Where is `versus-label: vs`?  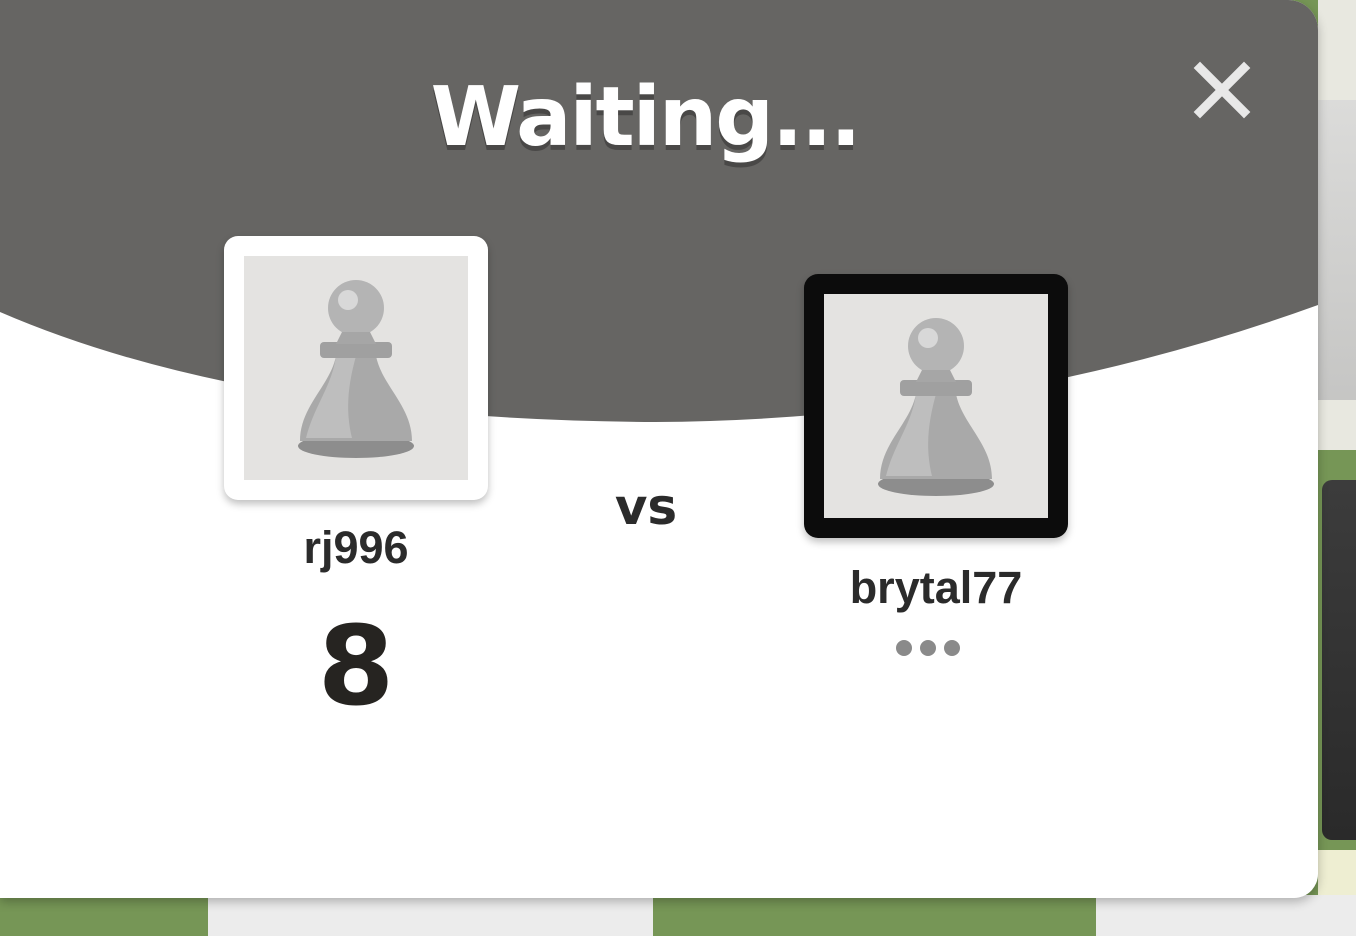
versus-label: vs is located at coordinates (646, 507).